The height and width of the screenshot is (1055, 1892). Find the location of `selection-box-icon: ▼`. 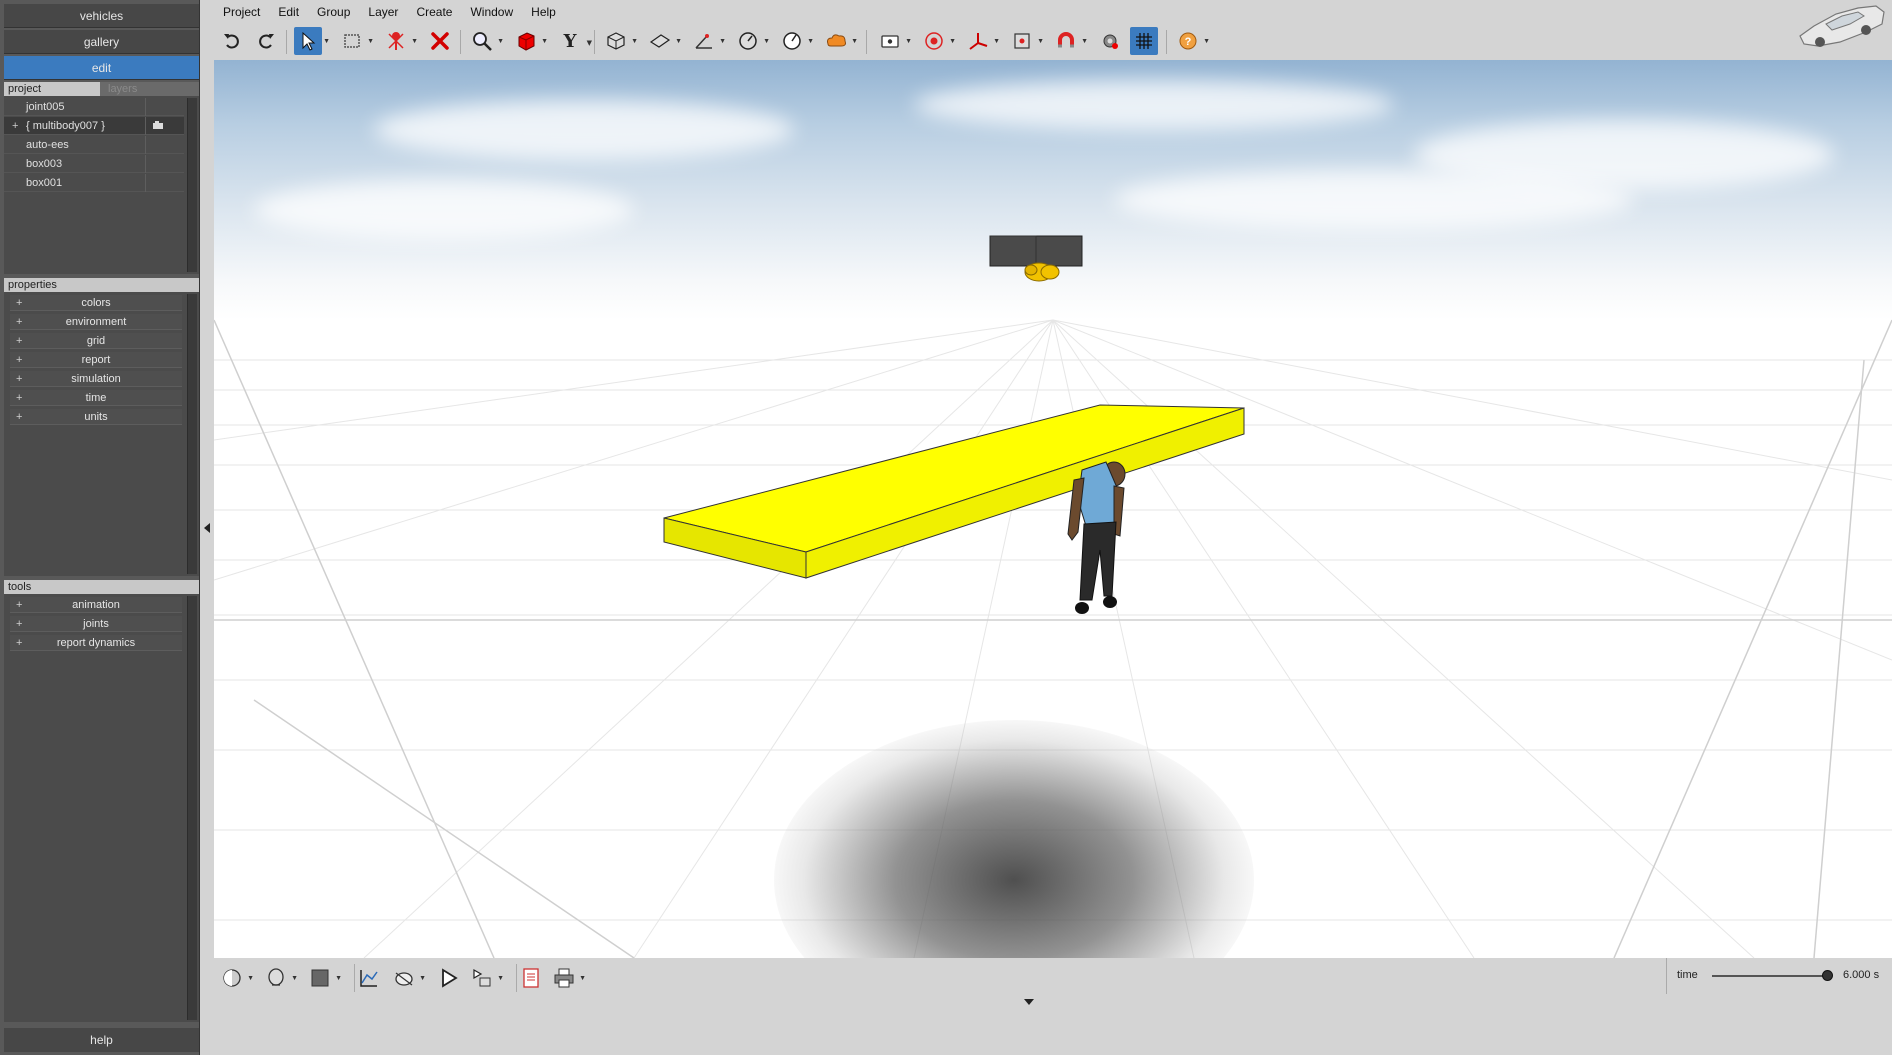

selection-box-icon: ▼ is located at coordinates (356, 41).